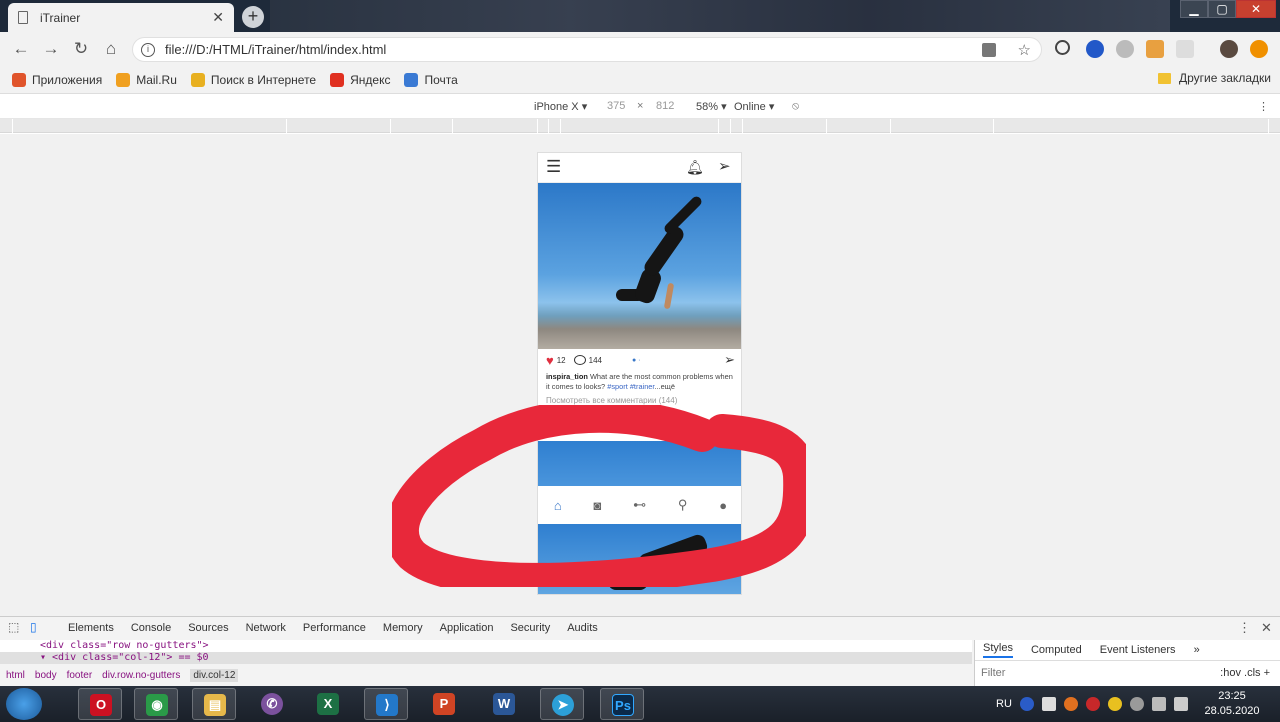 The image size is (1280, 722). I want to click on taskbar-telegram: ➤, so click(562, 704).